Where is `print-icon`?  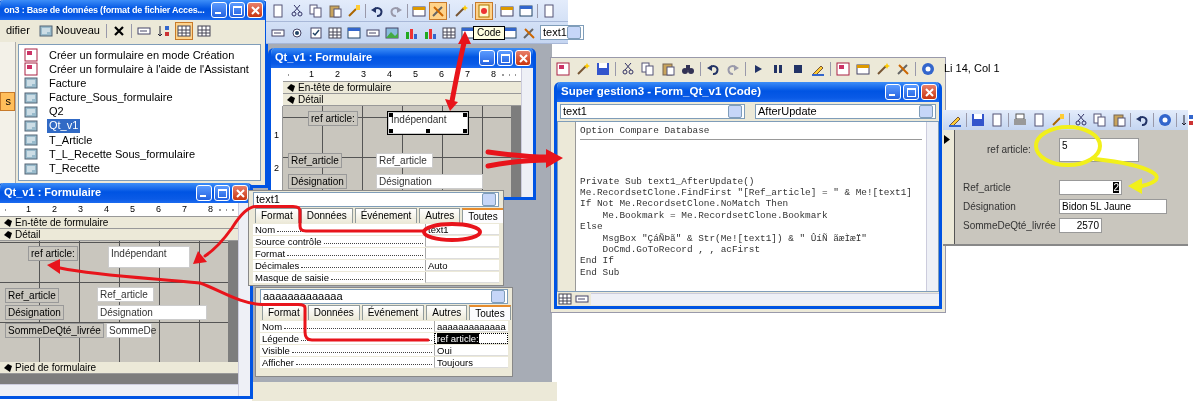
print-icon is located at coordinates (1020, 120).